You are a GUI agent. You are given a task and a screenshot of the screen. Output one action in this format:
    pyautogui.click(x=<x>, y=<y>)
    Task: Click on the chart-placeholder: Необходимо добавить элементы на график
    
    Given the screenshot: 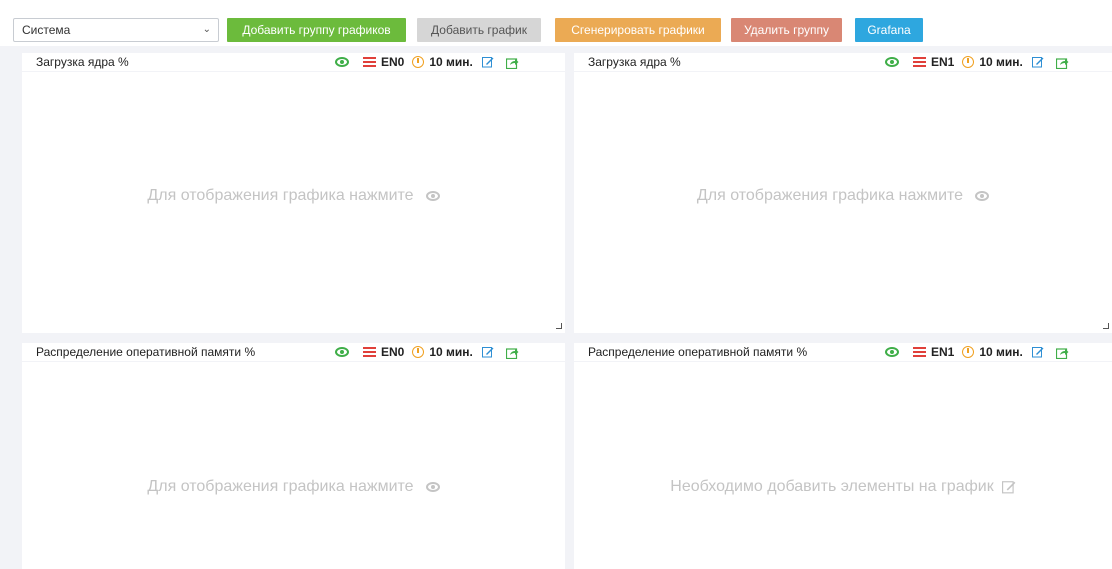 What is the action you would take?
    pyautogui.click(x=843, y=487)
    